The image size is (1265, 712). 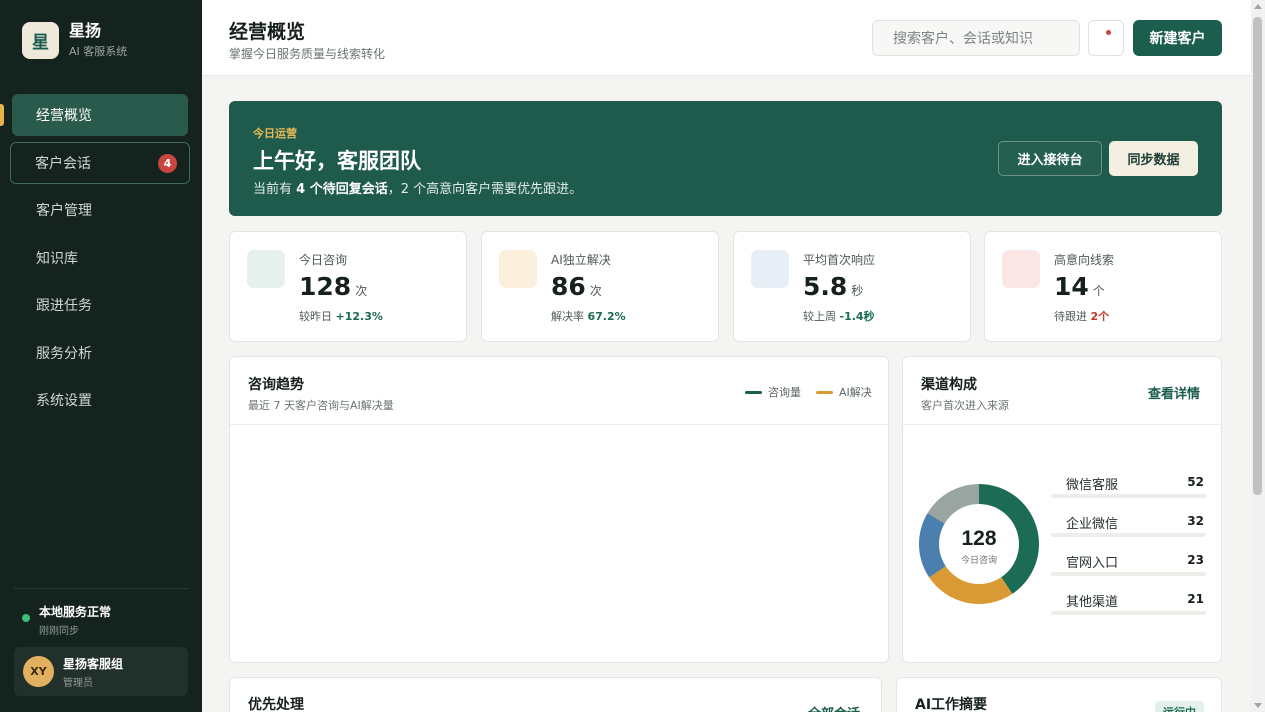 What do you see at coordinates (567, 316) in the screenshot?
I see `stat-note-label: 解决率` at bounding box center [567, 316].